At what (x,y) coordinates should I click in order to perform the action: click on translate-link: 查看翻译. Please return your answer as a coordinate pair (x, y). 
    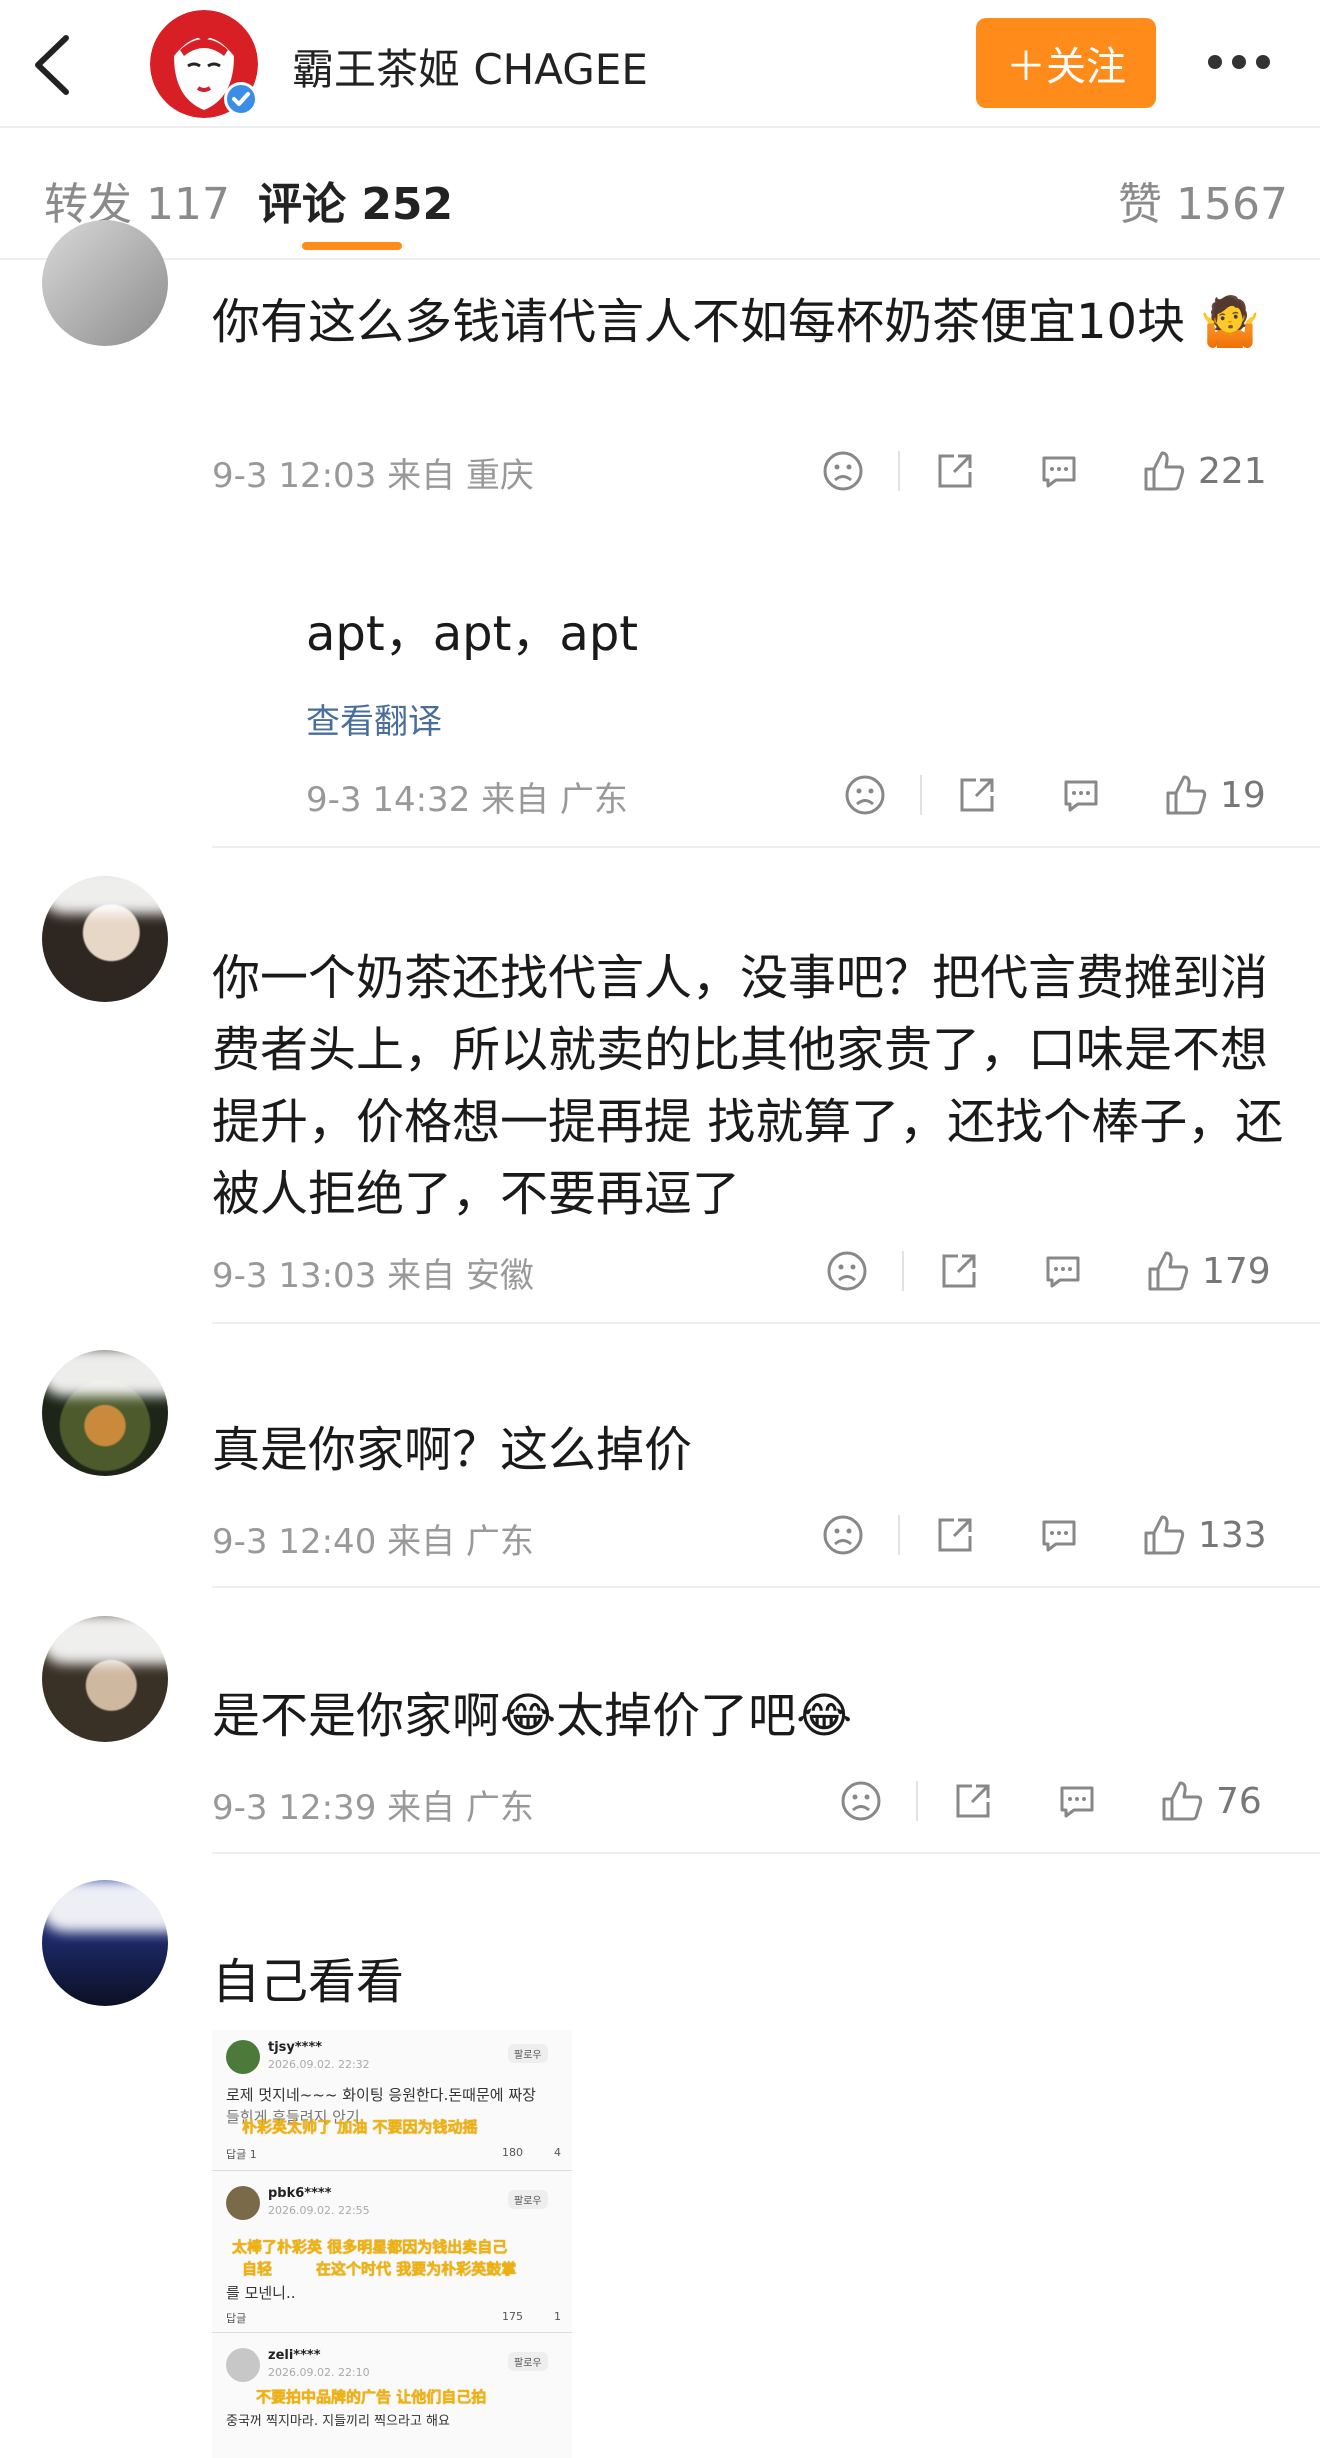
    Looking at the image, I should click on (374, 718).